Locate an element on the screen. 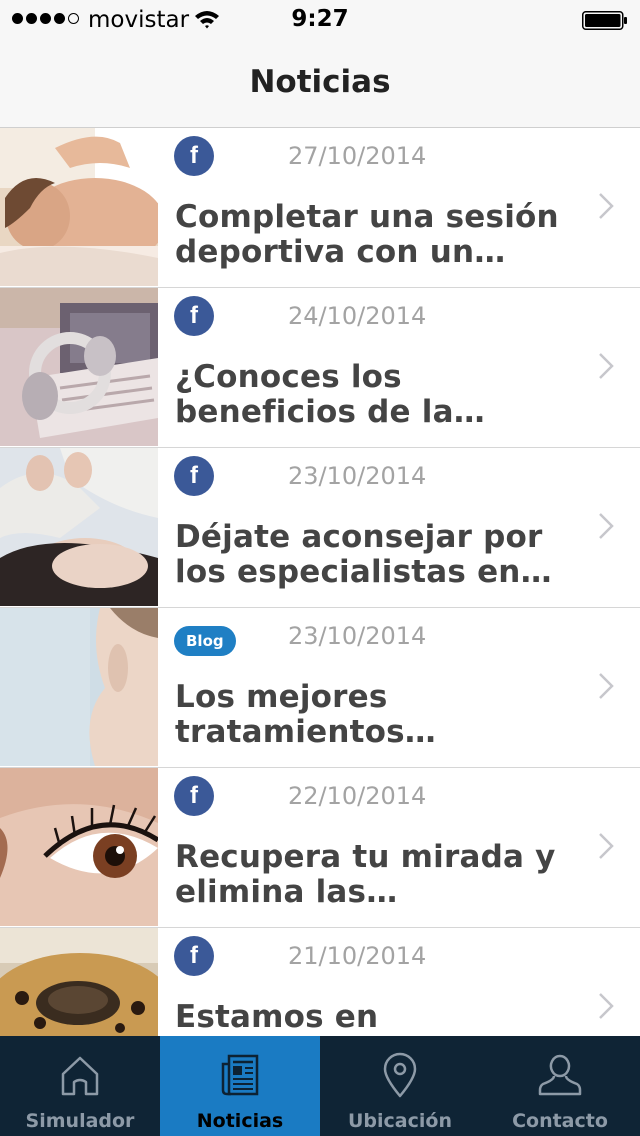 The width and height of the screenshot is (640, 1136). news-thumbnail-eye is located at coordinates (79, 847).